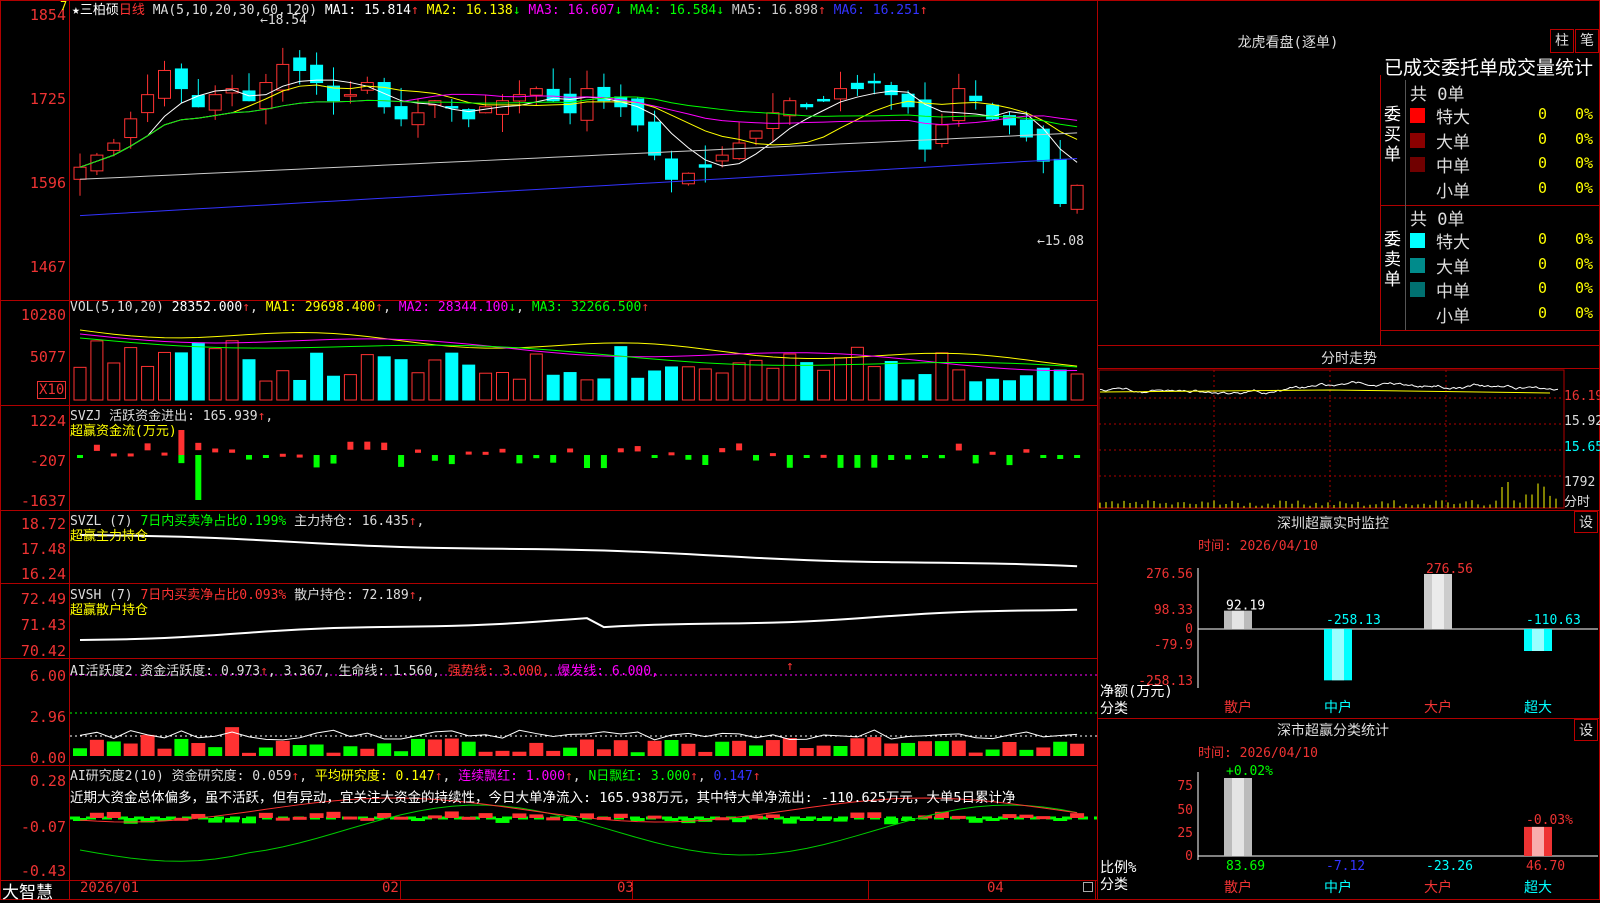 This screenshot has width=1600, height=903. I want to click on ai-research-axis-1: 0.28, so click(47, 781).